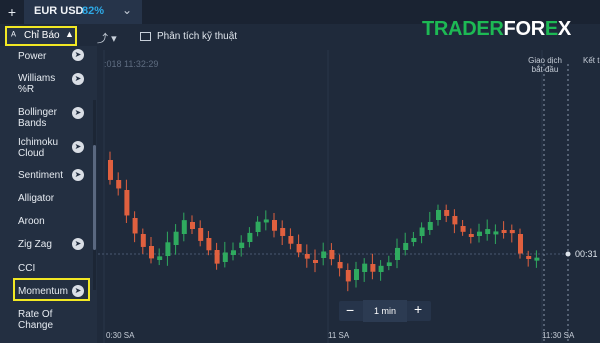 The height and width of the screenshot is (343, 600). I want to click on technical-analysis-link: Phân tích kỹ thuật, so click(197, 36).